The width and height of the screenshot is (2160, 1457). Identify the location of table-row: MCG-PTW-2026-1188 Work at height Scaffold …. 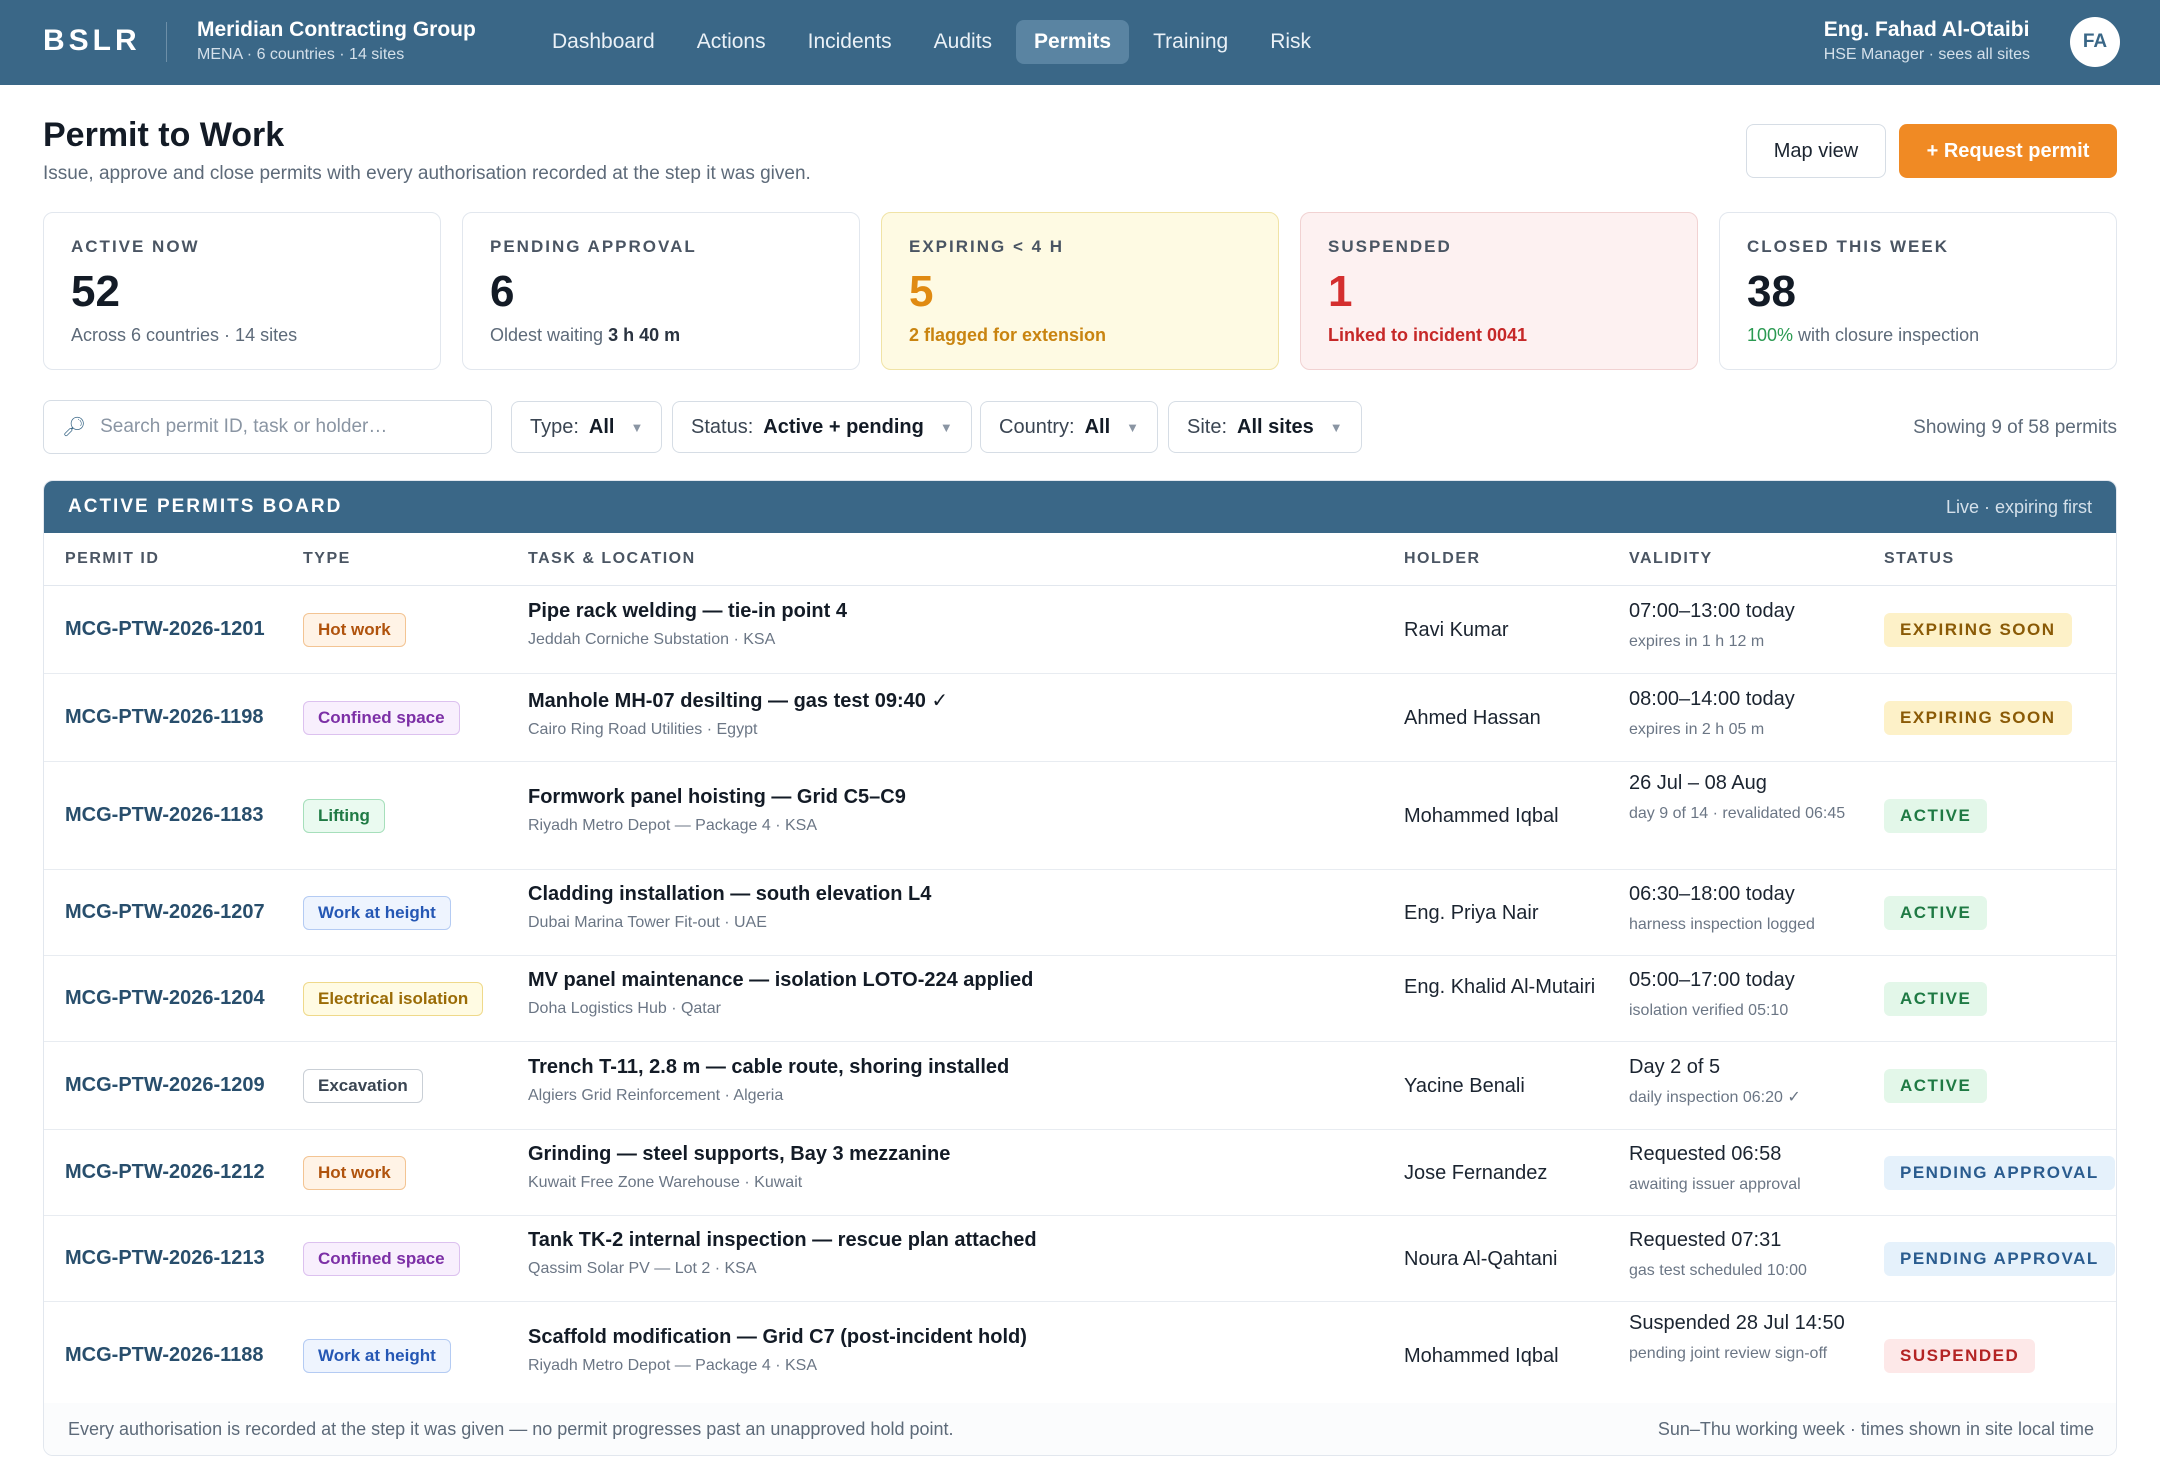
(1080, 1356).